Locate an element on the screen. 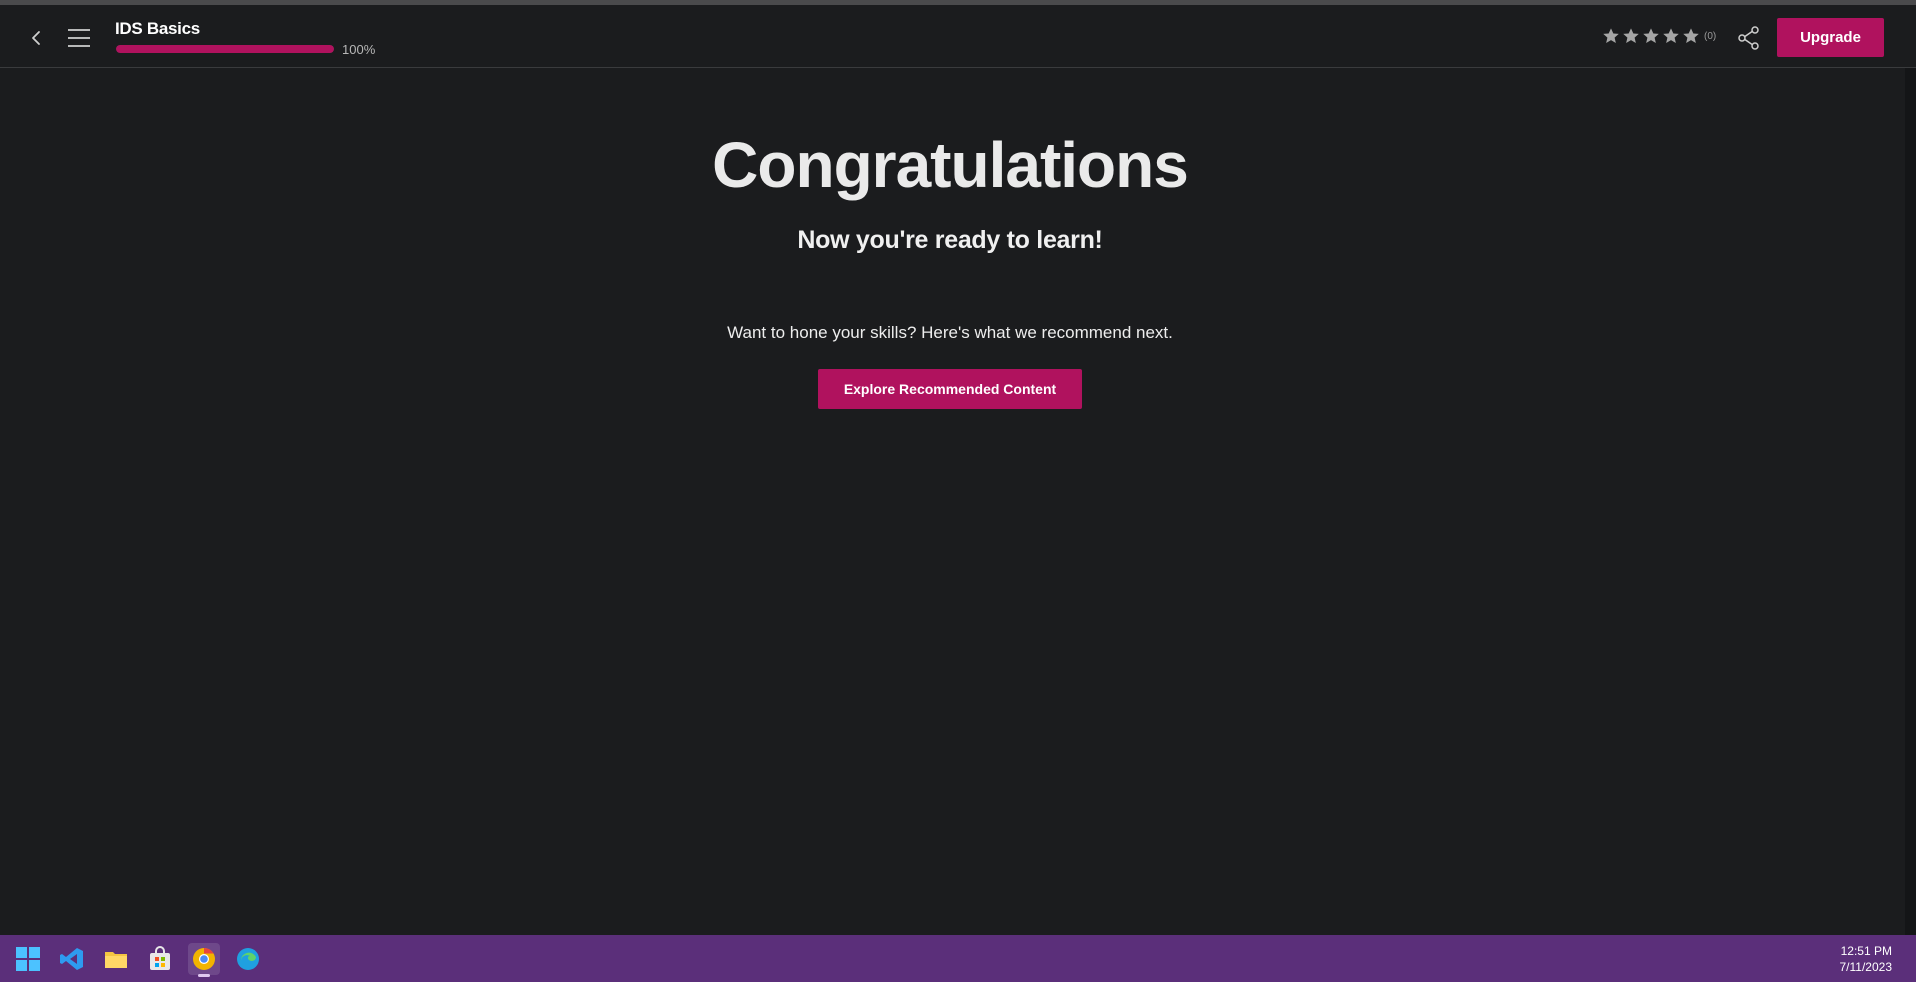 Image resolution: width=1916 pixels, height=982 pixels. explore-recommended-button: Explore Recommended Content is located at coordinates (950, 389).